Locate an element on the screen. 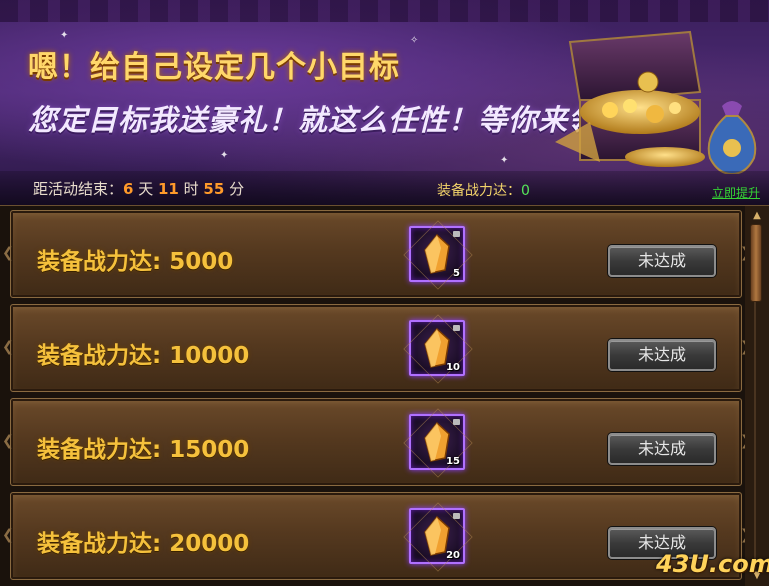 Image resolution: width=769 pixels, height=586 pixels. countdown-hours: 11 is located at coordinates (168, 189).